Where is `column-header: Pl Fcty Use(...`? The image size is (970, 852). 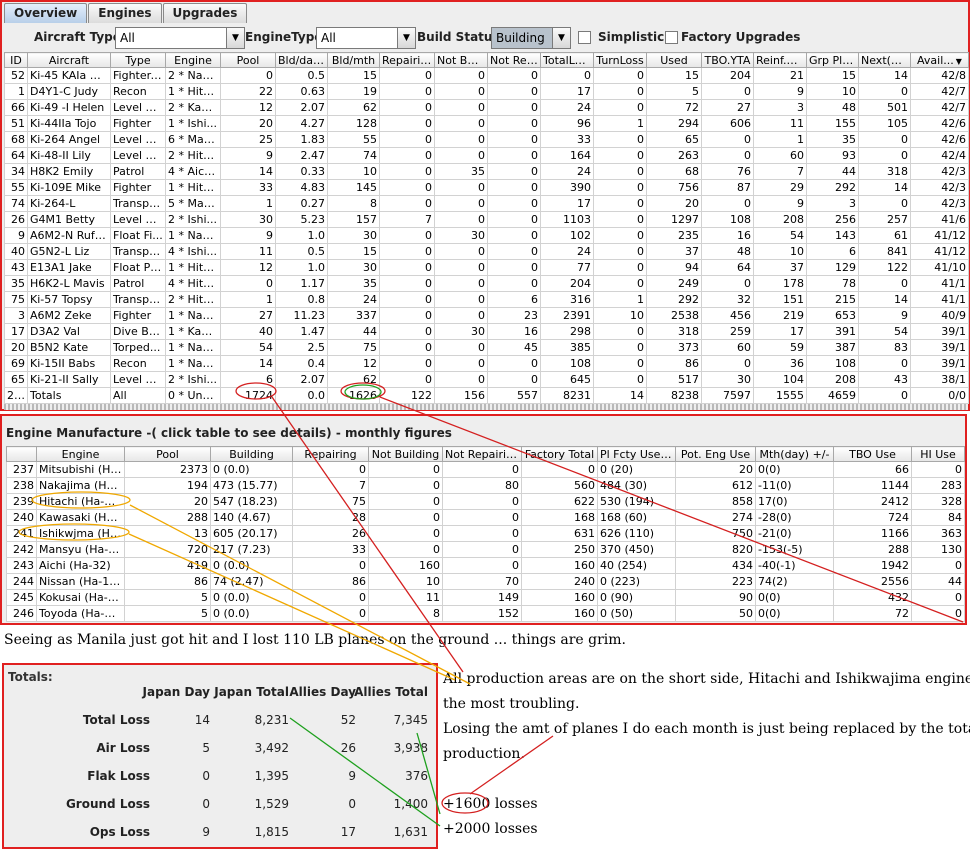 column-header: Pl Fcty Use(... is located at coordinates (636, 454).